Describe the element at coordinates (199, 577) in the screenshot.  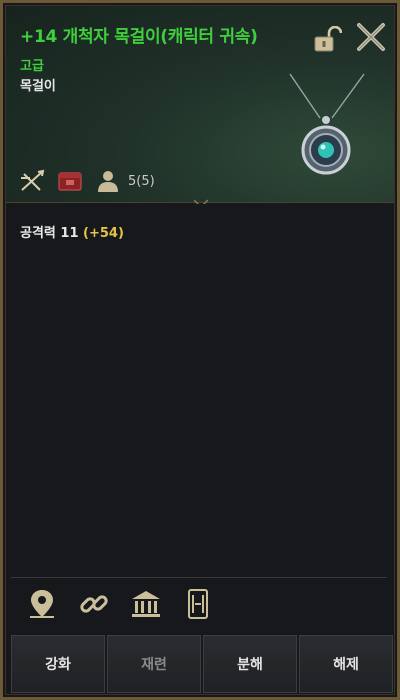
I see `bottom-divider` at that location.